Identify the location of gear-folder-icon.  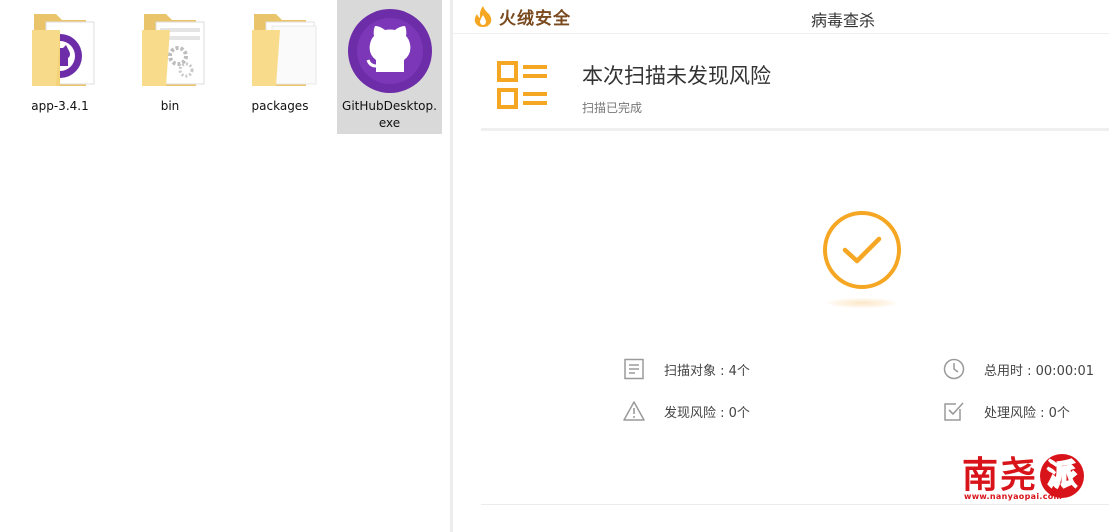
(173, 50).